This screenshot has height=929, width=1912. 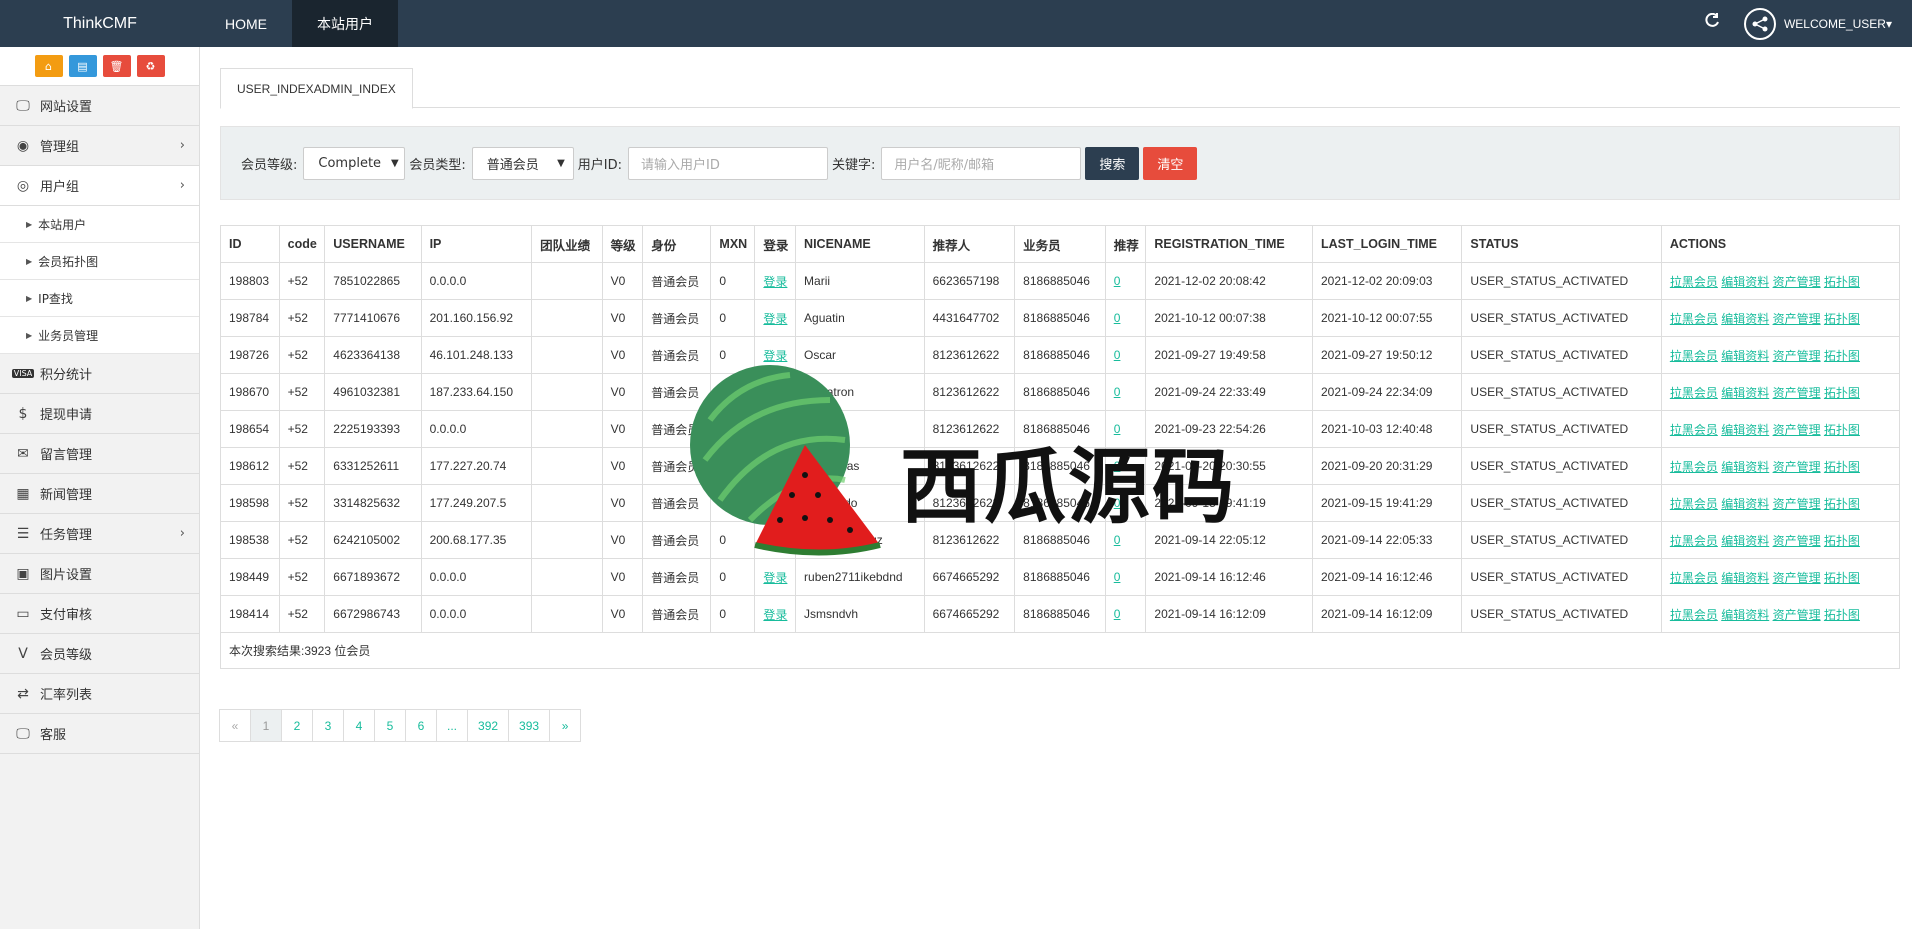 I want to click on sidebar-item-news: ▦ 新闻管理, so click(x=99, y=494).